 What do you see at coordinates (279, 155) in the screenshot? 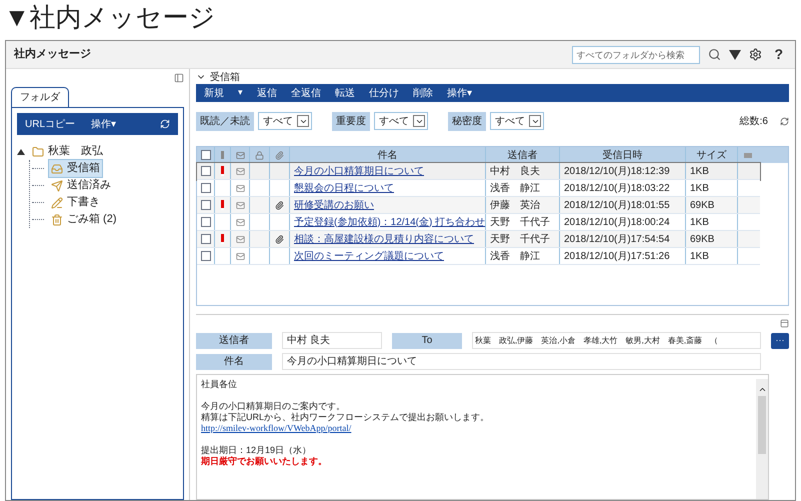
I see `paperclip-icon` at bounding box center [279, 155].